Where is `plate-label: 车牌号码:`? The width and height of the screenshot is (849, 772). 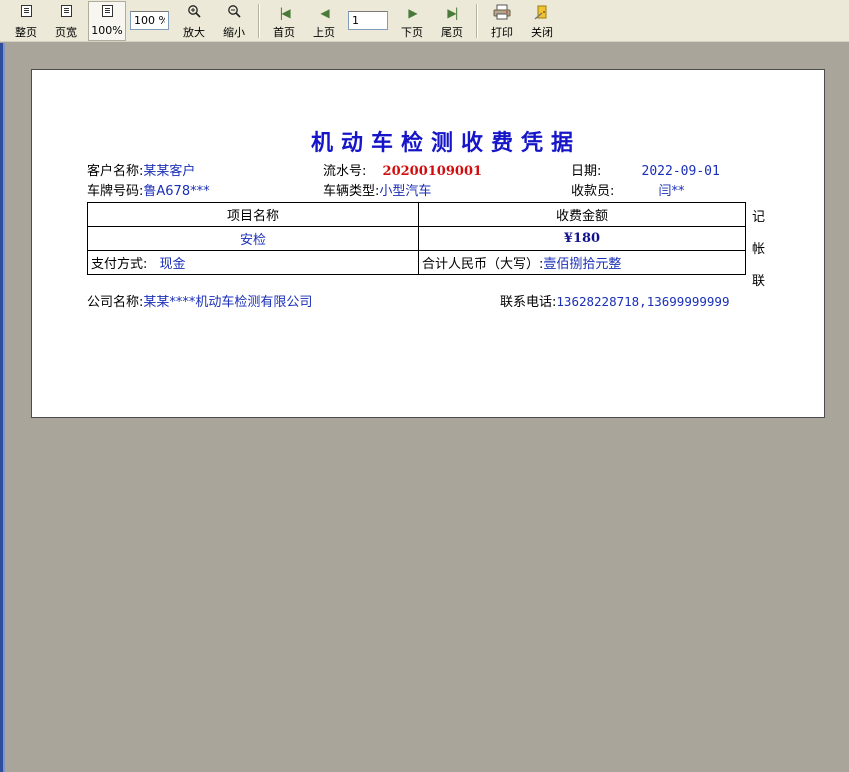 plate-label: 车牌号码: is located at coordinates (115, 191).